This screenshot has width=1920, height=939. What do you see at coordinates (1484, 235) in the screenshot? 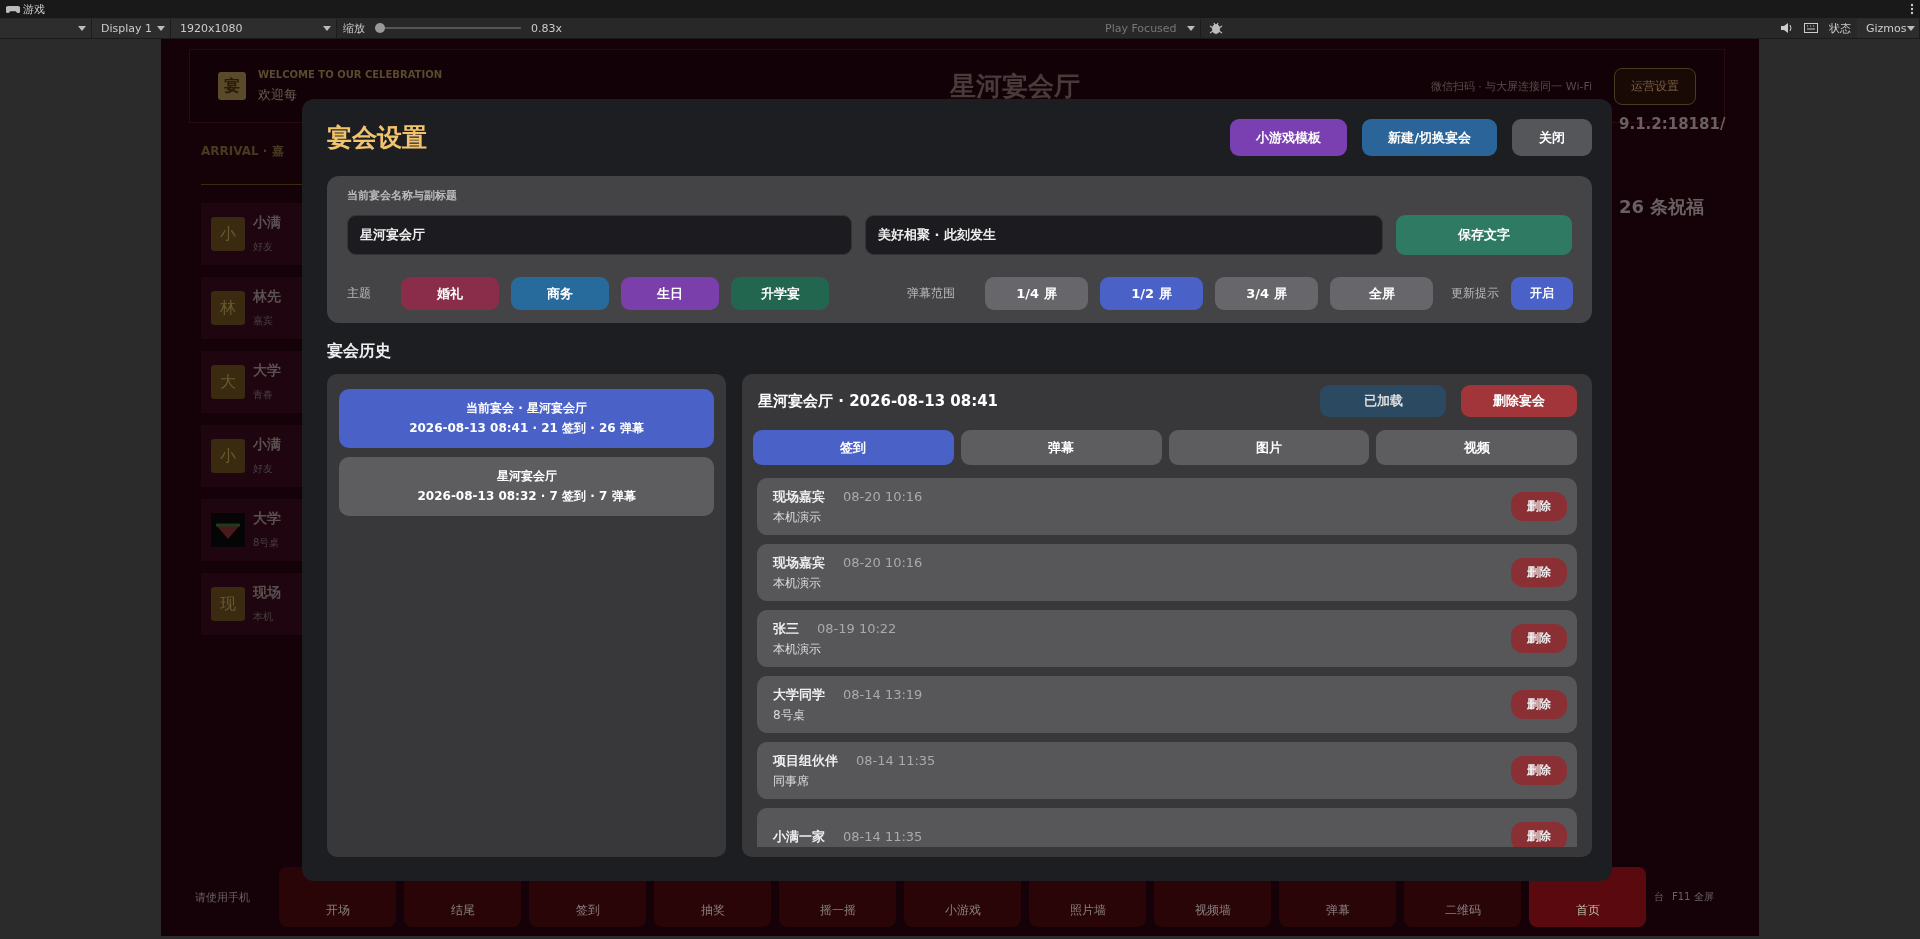
I see `save-button: 保存文字` at bounding box center [1484, 235].